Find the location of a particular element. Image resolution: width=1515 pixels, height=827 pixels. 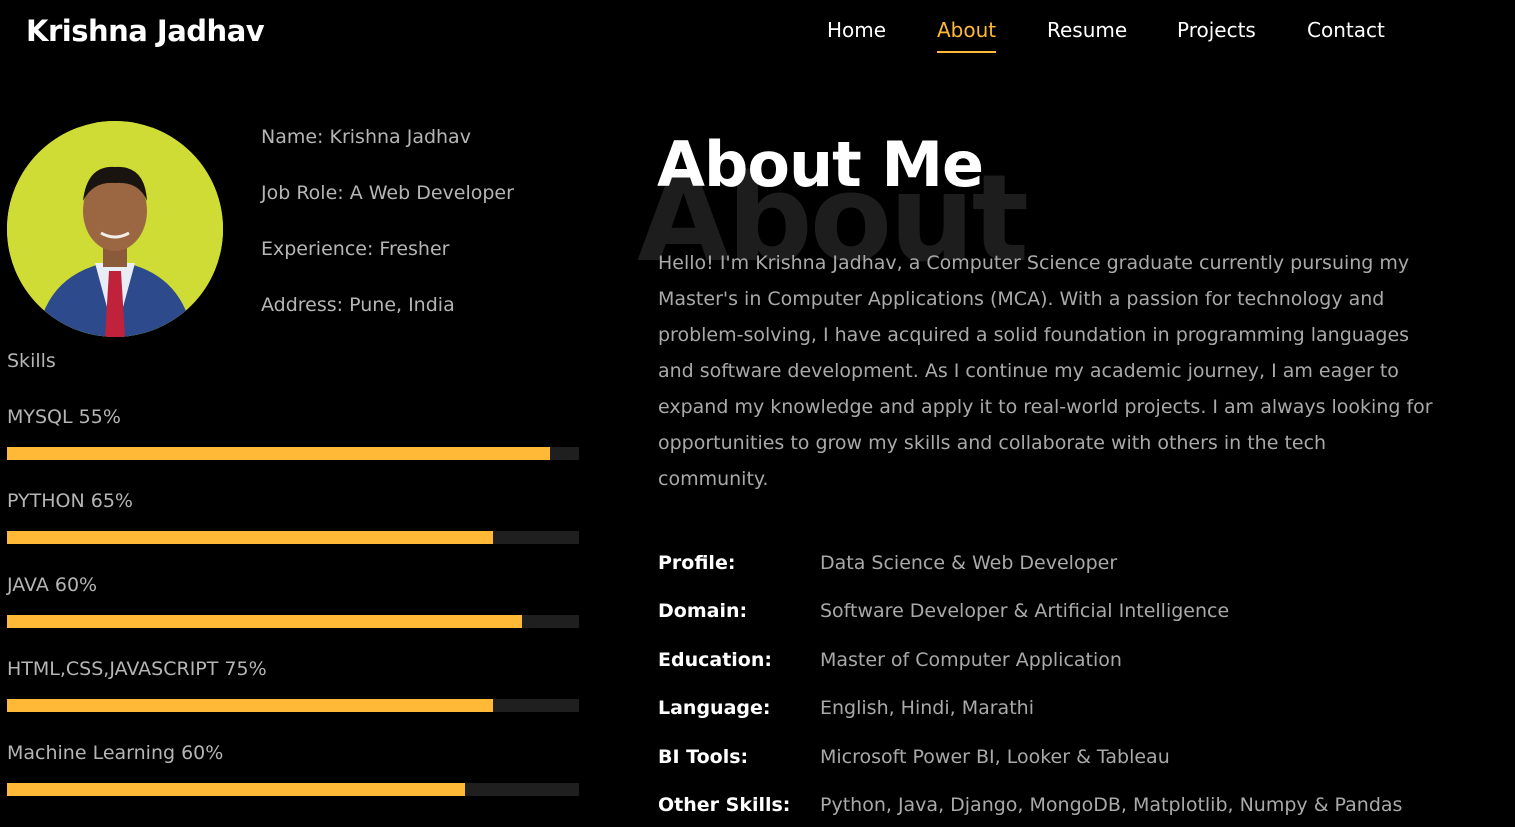

detail-key-domain: Domain: is located at coordinates (703, 611).